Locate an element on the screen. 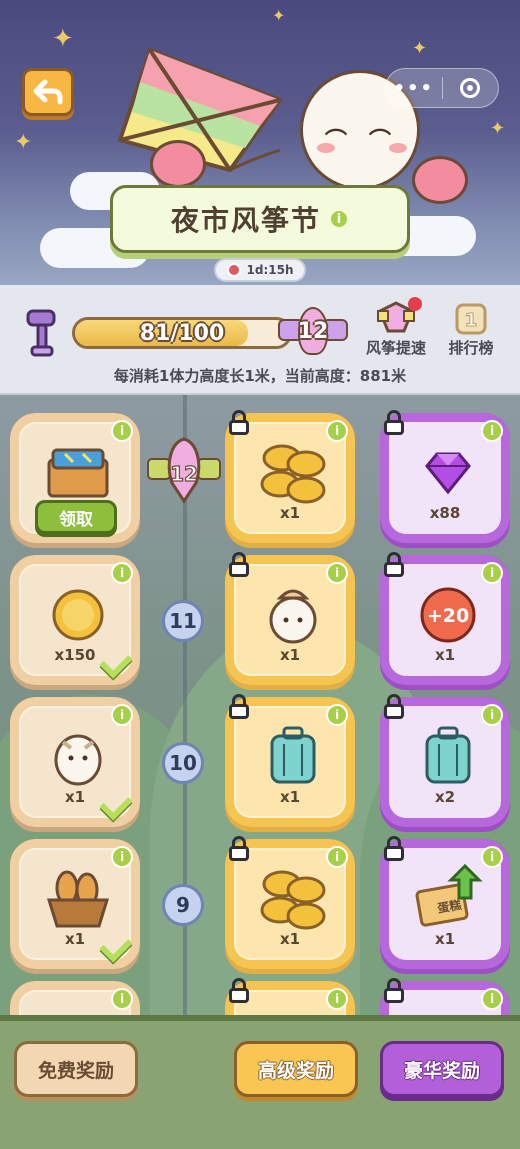  energy-badge-text: +20 is located at coordinates (448, 616).